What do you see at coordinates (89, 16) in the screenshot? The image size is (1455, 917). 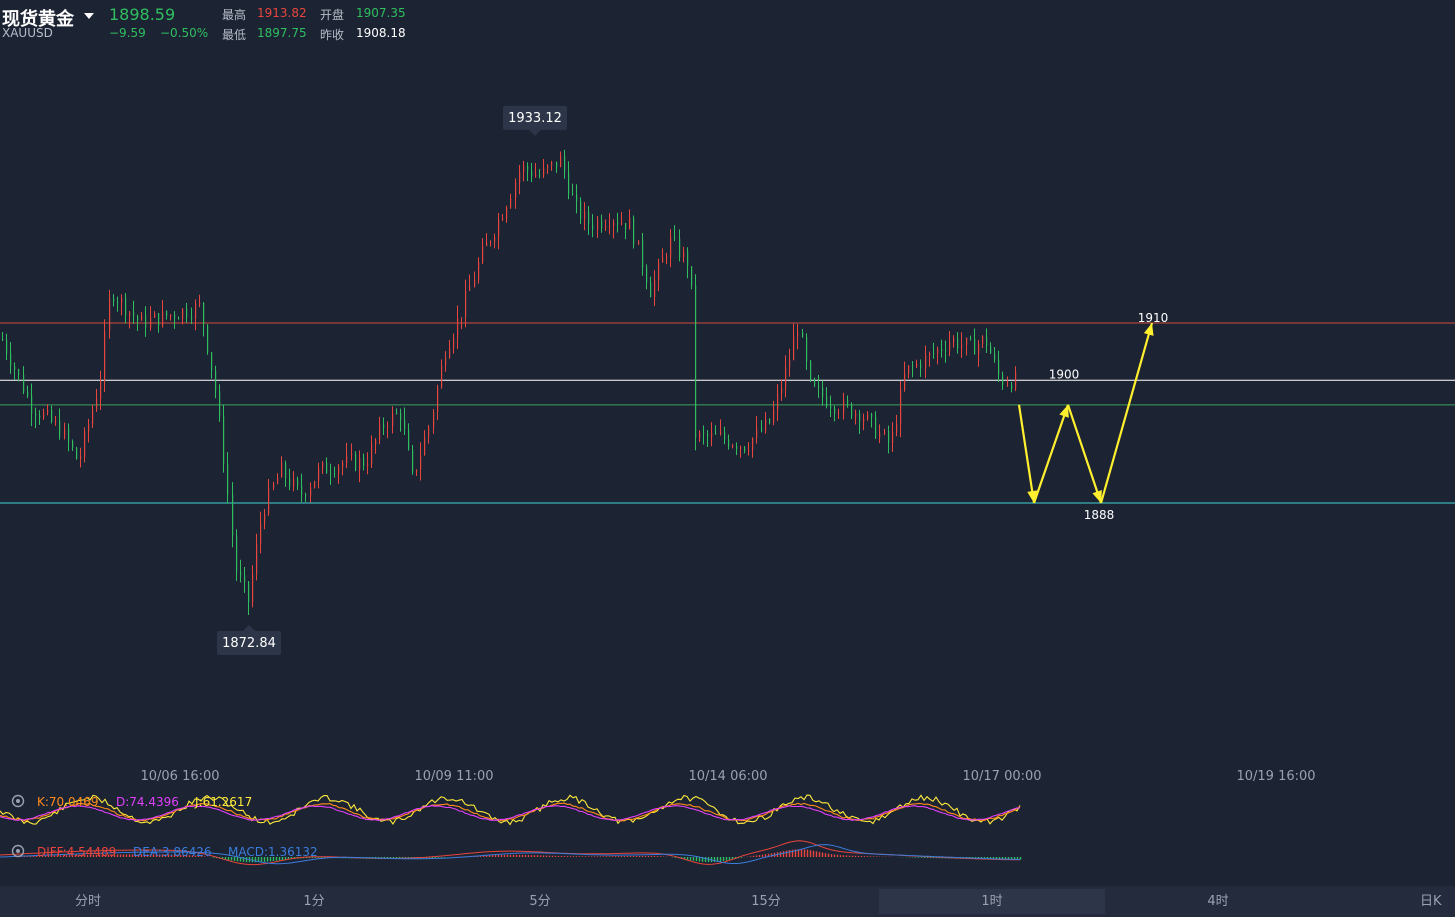 I see `chevron-down-icon` at bounding box center [89, 16].